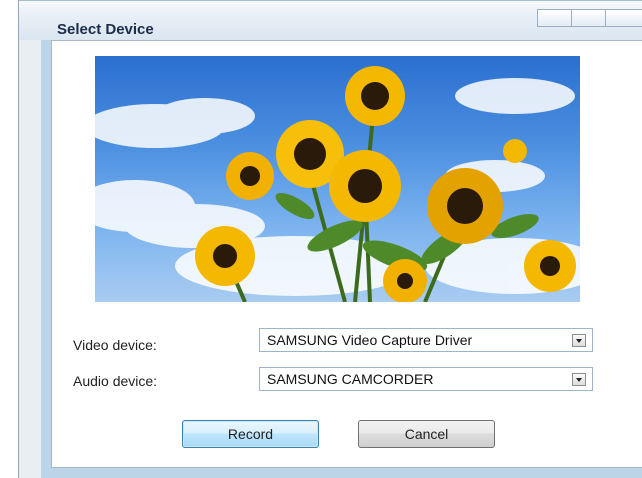 The height and width of the screenshot is (478, 642). Describe the element at coordinates (579, 379) in the screenshot. I see `audio-dropdown-arrow-icon` at that location.